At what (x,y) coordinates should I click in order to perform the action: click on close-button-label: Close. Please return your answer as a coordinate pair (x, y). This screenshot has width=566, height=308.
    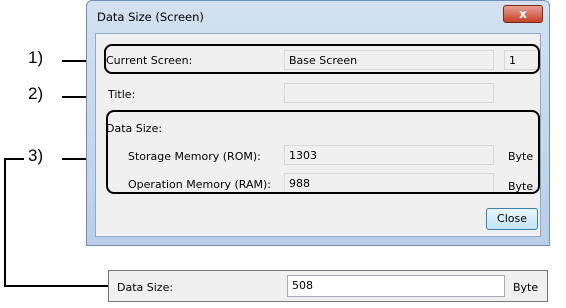
    Looking at the image, I should click on (512, 218).